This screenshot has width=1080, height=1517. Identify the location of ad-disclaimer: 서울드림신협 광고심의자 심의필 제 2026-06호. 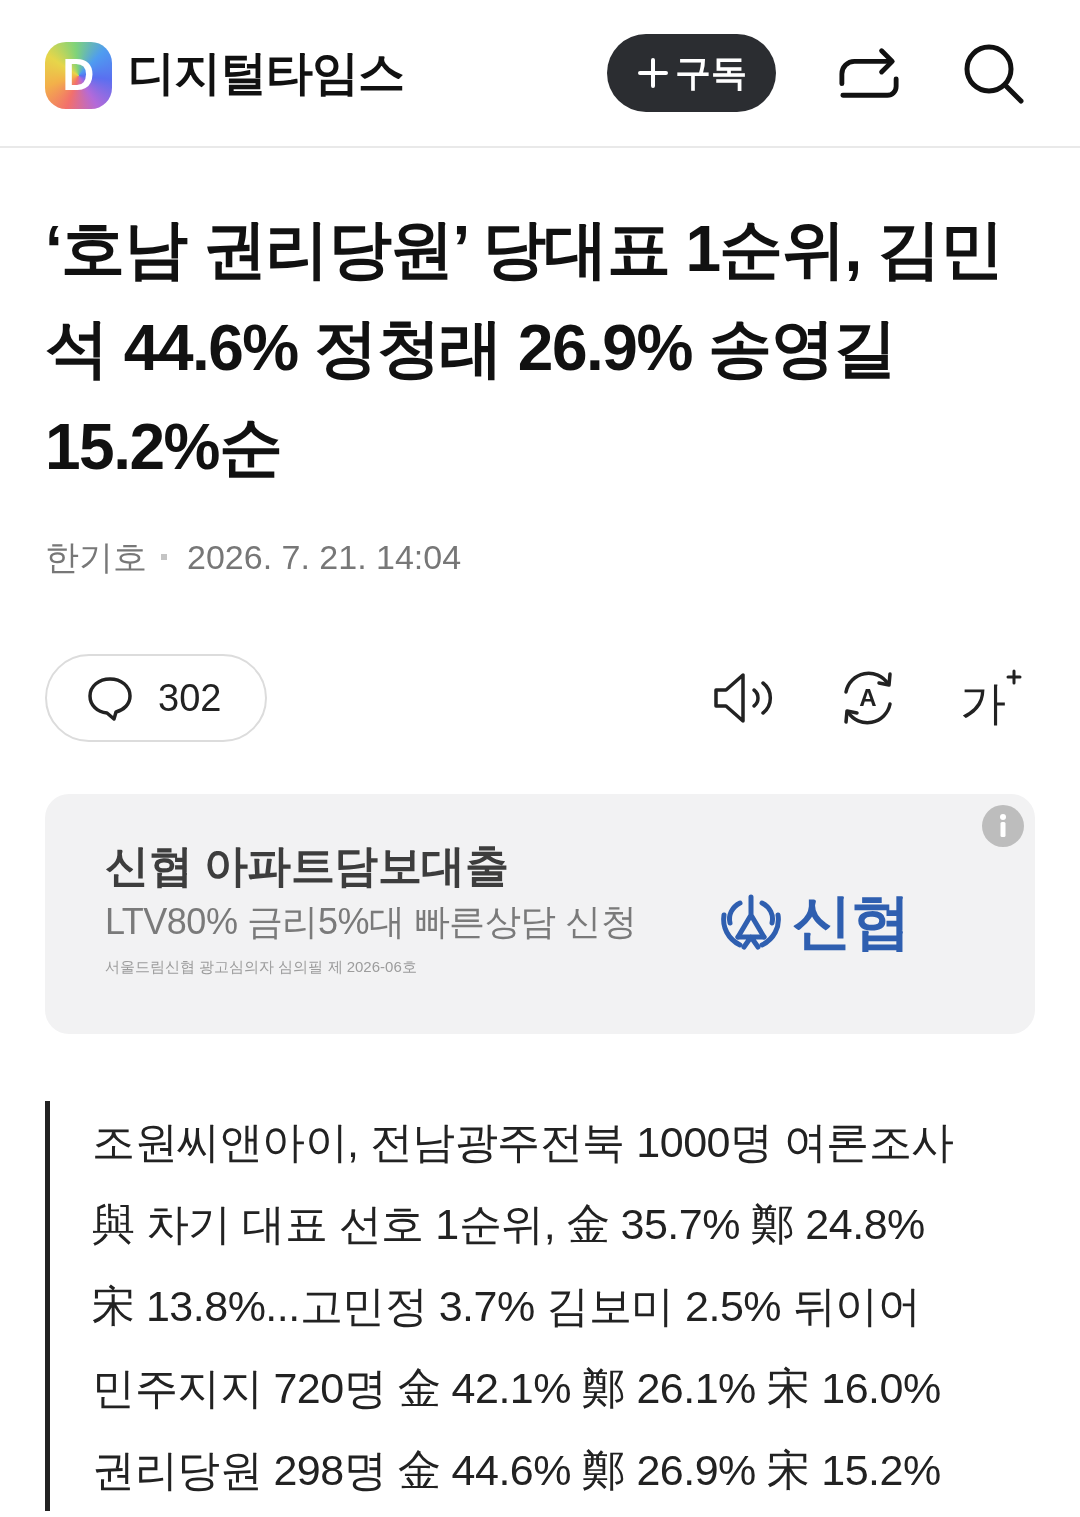
(261, 967).